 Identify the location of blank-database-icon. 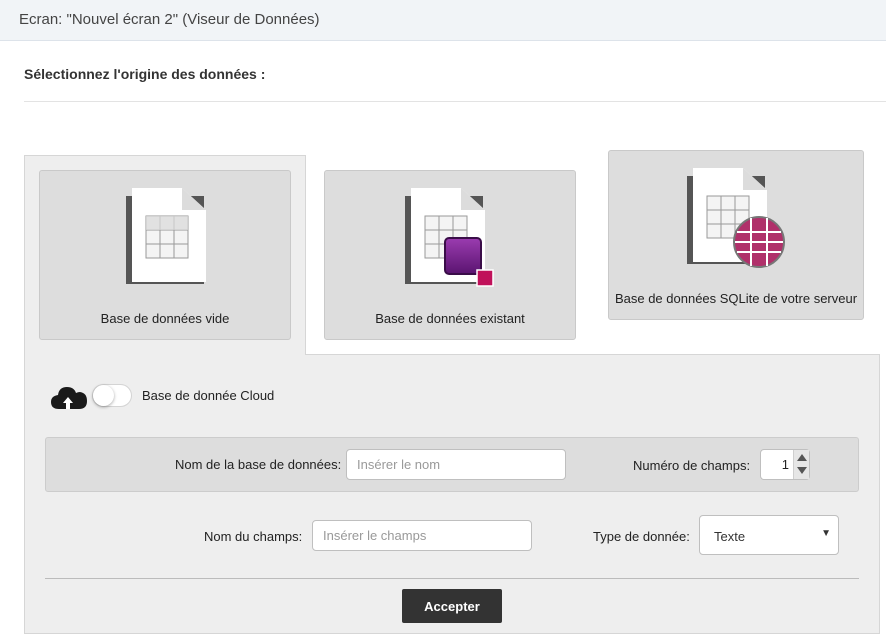
(166, 236).